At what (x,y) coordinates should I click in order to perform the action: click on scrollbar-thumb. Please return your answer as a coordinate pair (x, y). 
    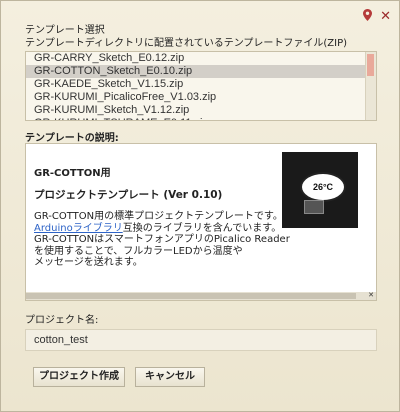
    Looking at the image, I should click on (370, 65).